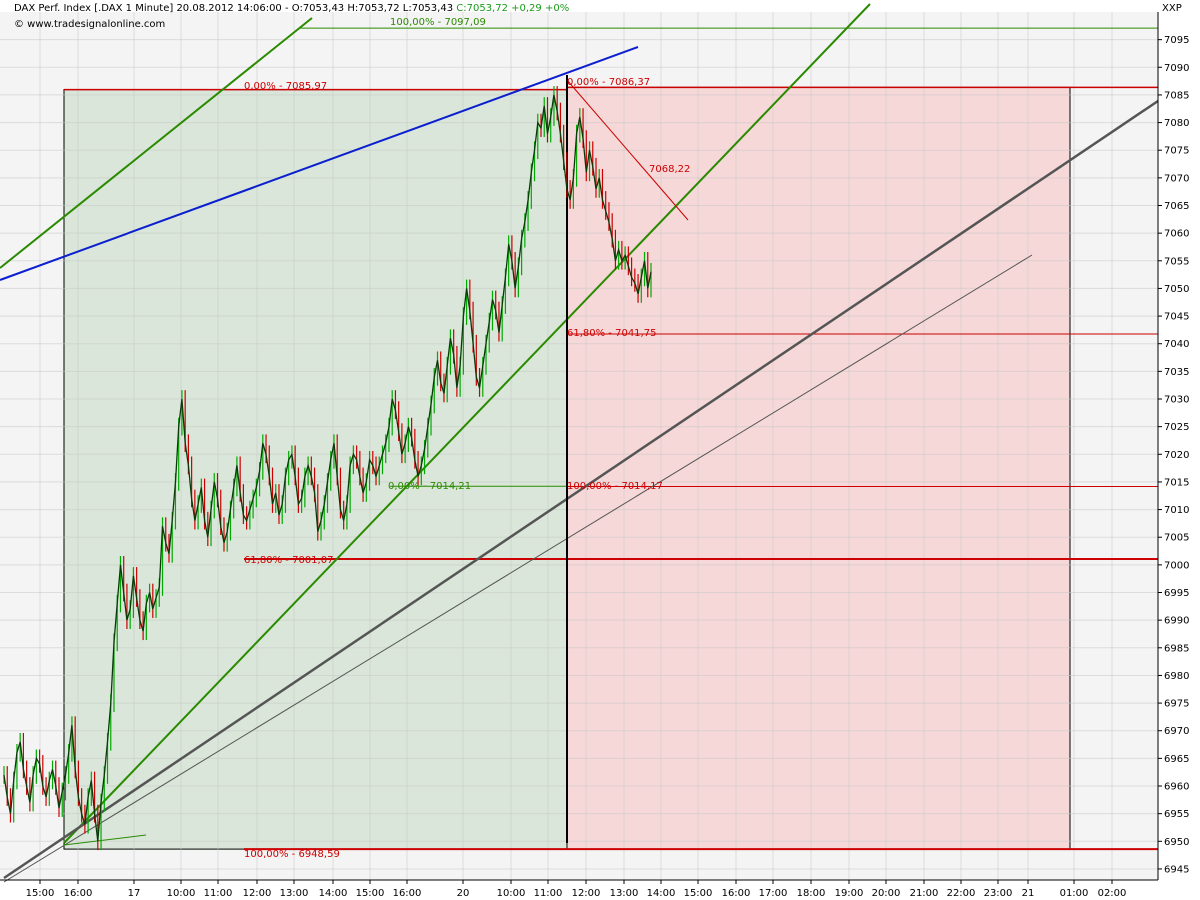 The image size is (1200, 900). Describe the element at coordinates (512, 8) in the screenshot. I see `header-change: C:7053,72 +0,29 +0%` at that location.